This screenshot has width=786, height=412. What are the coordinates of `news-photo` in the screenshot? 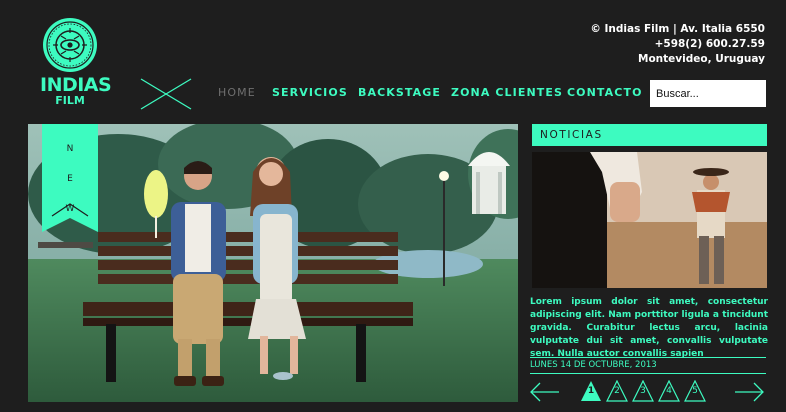 It's located at (649, 220).